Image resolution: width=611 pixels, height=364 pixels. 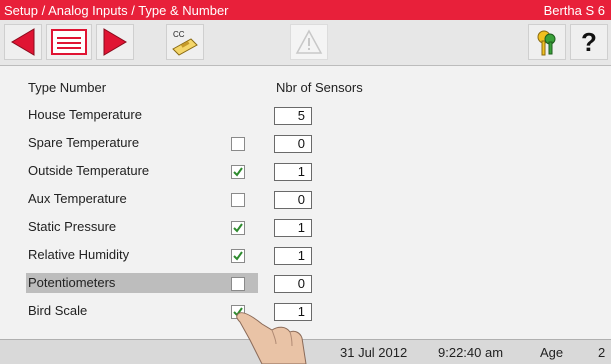 I want to click on next-button, so click(x=115, y=42).